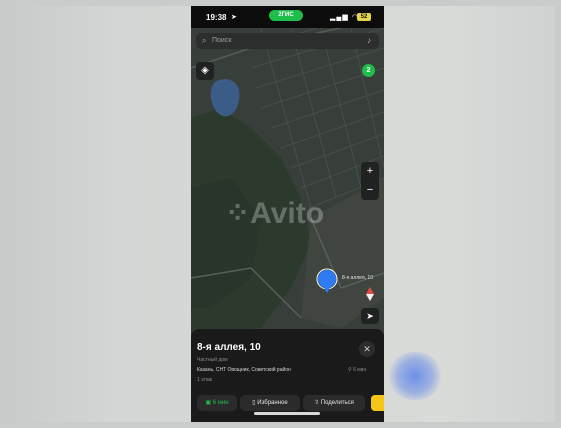 The height and width of the screenshot is (428, 561). What do you see at coordinates (370, 171) in the screenshot?
I see `zoom-in-button: +` at bounding box center [370, 171].